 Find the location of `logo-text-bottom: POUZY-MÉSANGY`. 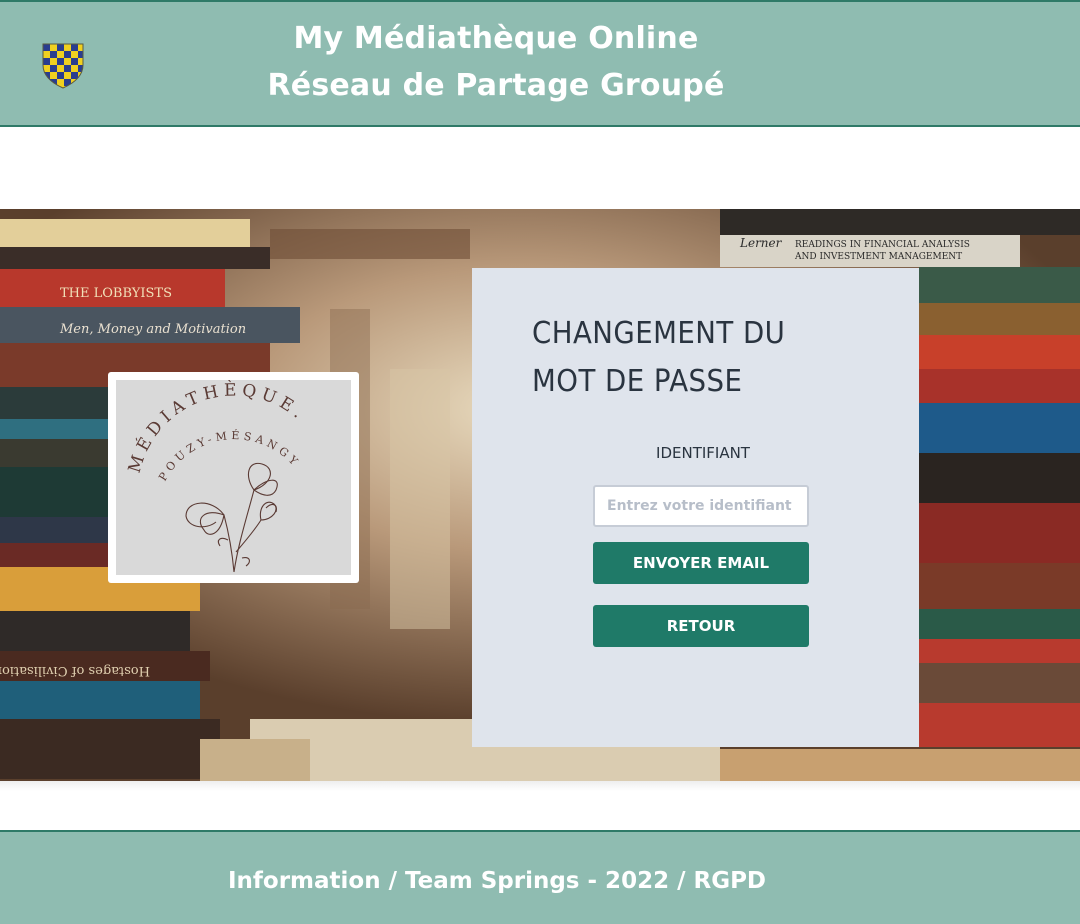

logo-text-bottom: POUZY-MÉSANGY is located at coordinates (227, 455).